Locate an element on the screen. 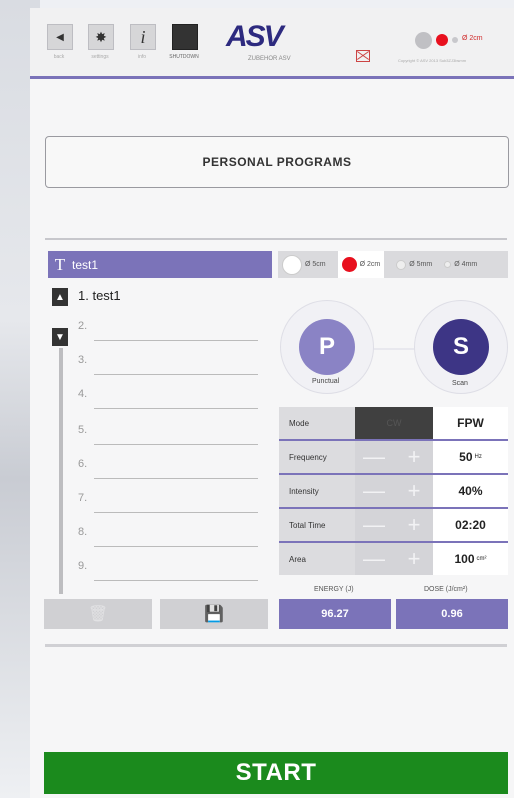  size-option: Ø 4mm is located at coordinates (460, 264).